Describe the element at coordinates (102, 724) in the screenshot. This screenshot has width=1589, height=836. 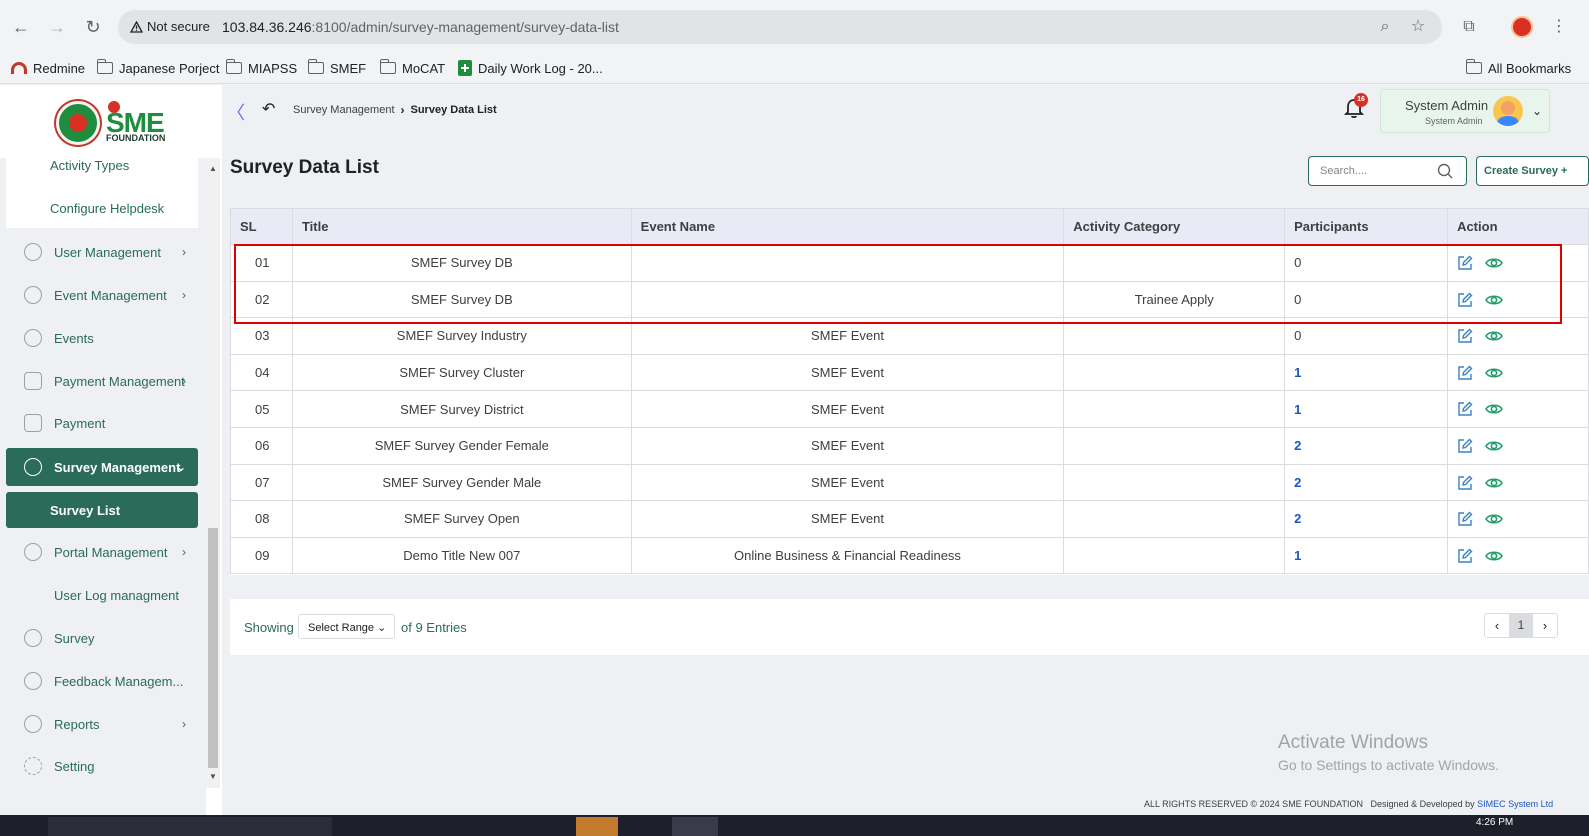
I see `sidebar-item-reports: Reports ›` at that location.